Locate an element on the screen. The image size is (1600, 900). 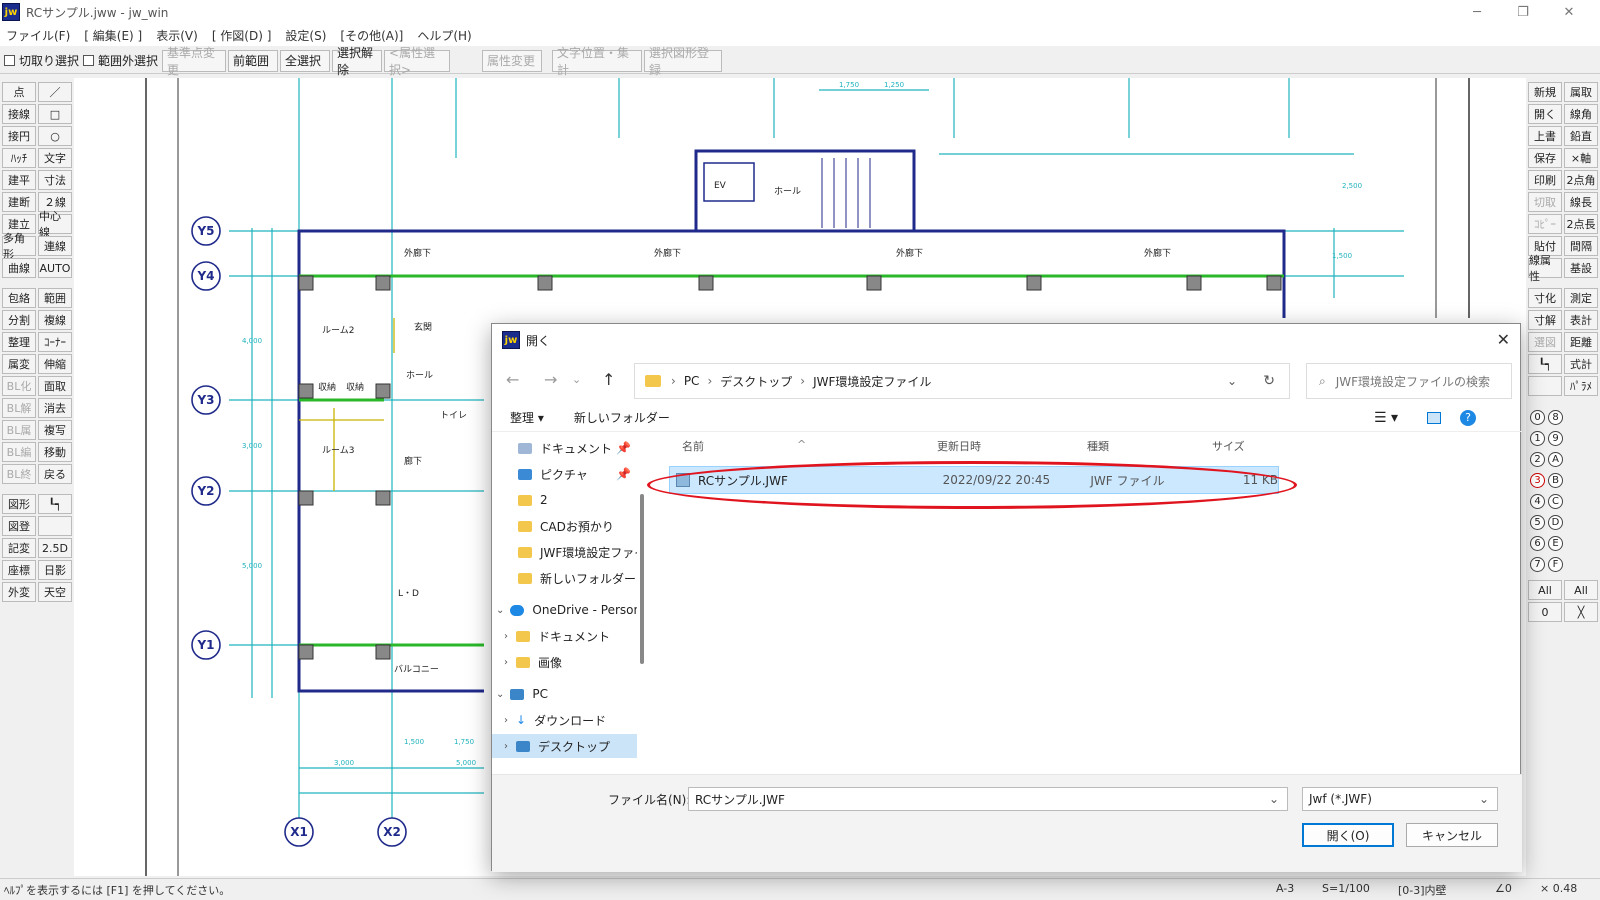
nav-item-cad: CADお預かり is located at coordinates (564, 526).